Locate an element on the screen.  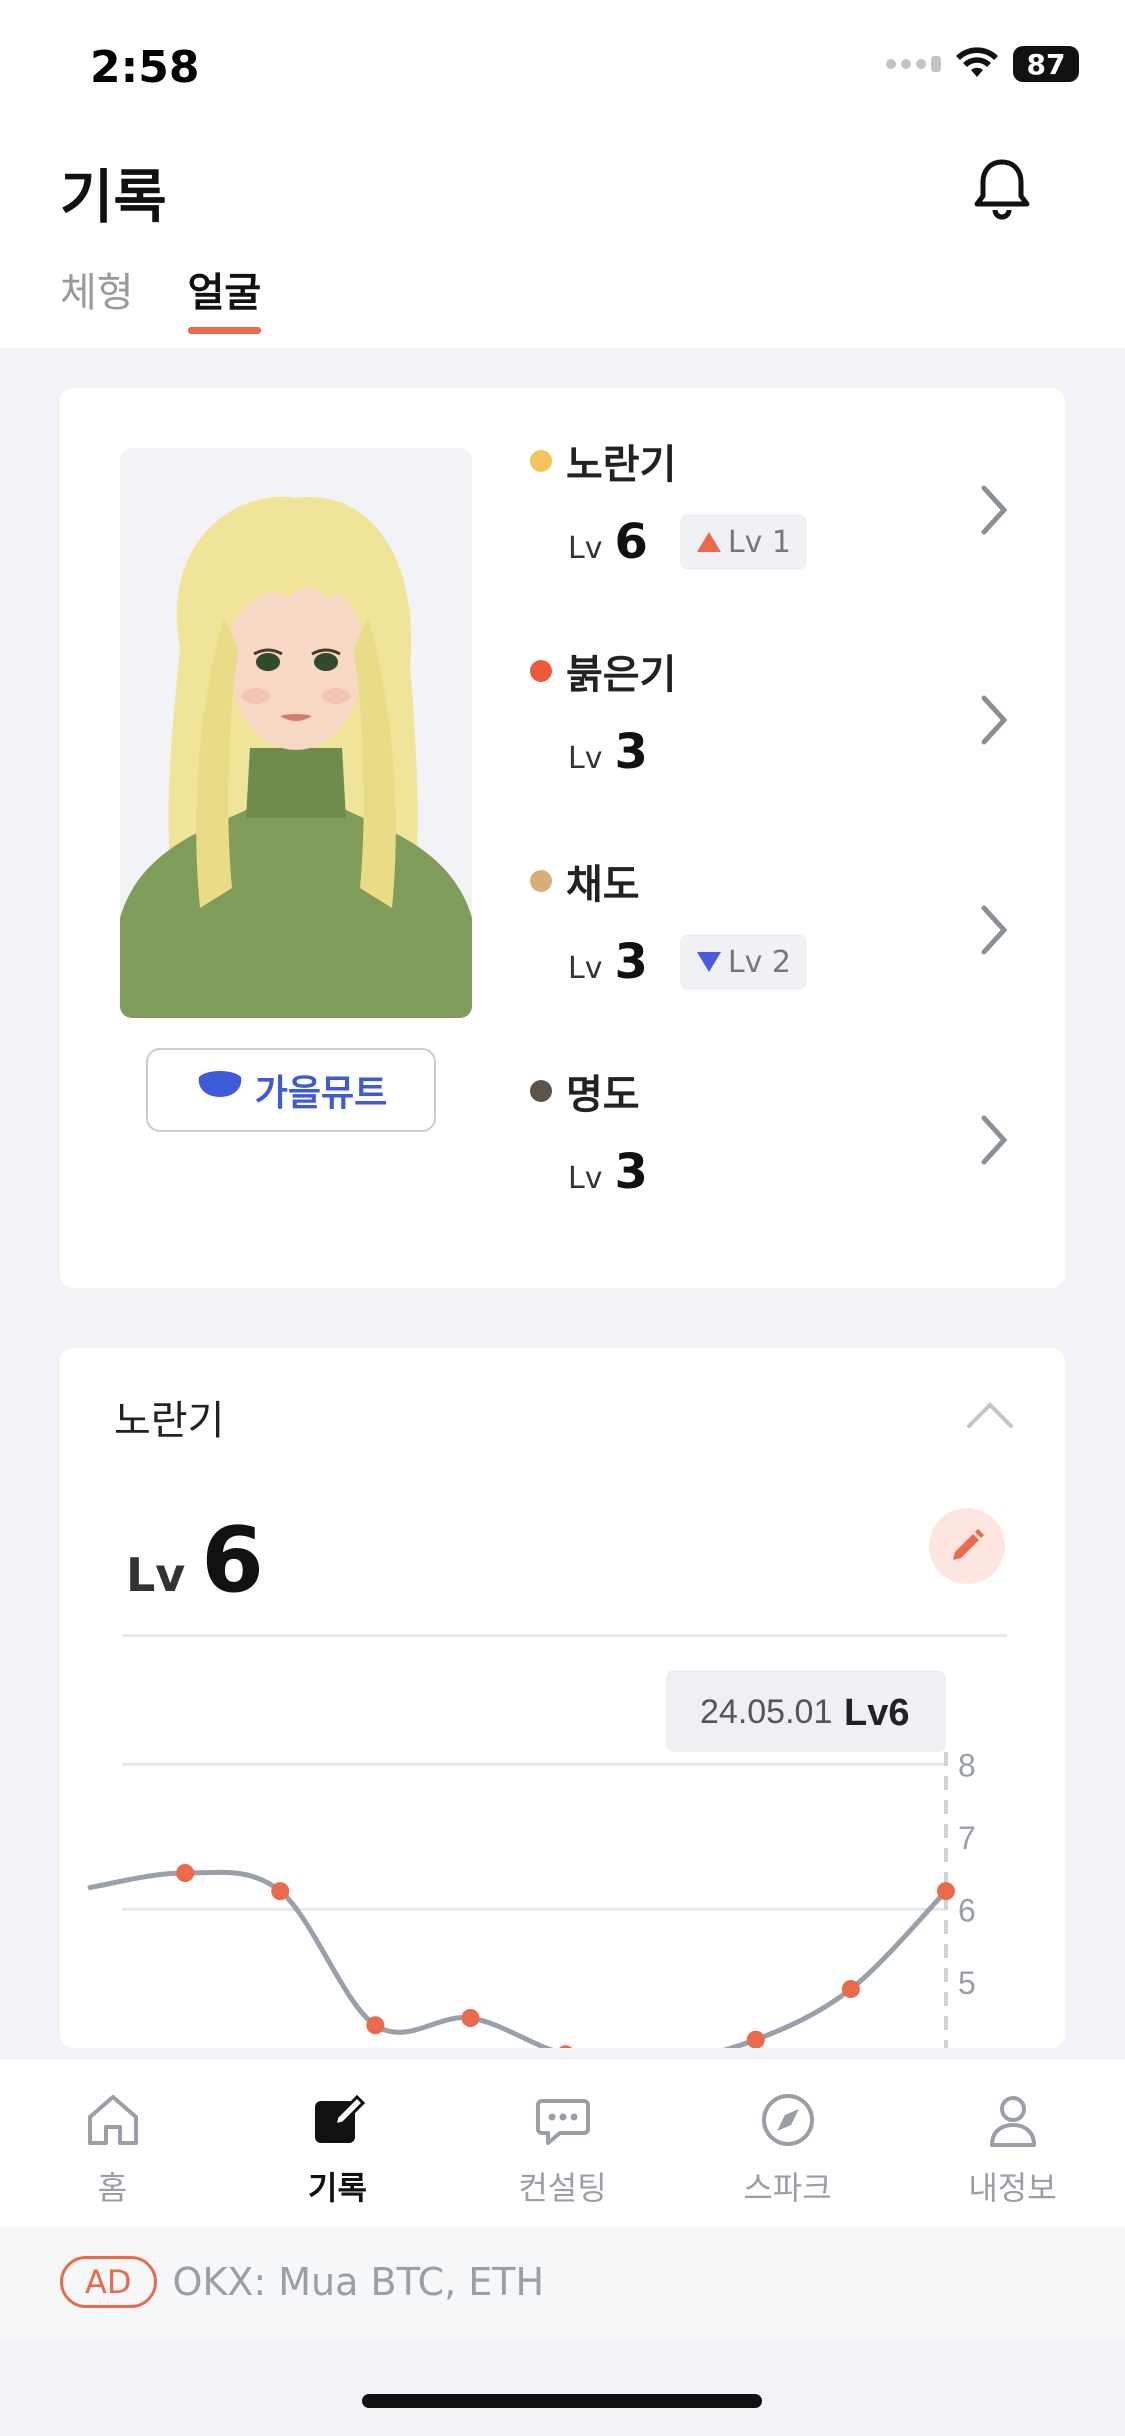
nav-label: 내정보 is located at coordinates (1012, 2188).